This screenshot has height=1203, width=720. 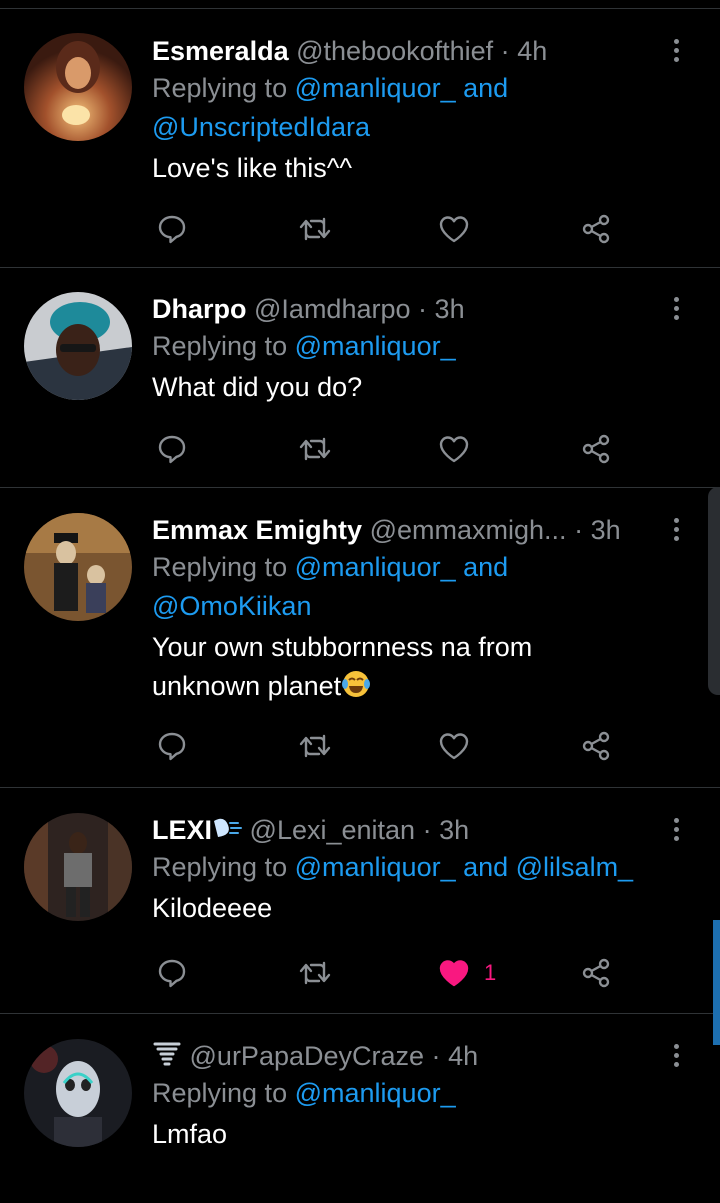 What do you see at coordinates (247, 686) in the screenshot?
I see `tweet-text-line: unknown planet` at bounding box center [247, 686].